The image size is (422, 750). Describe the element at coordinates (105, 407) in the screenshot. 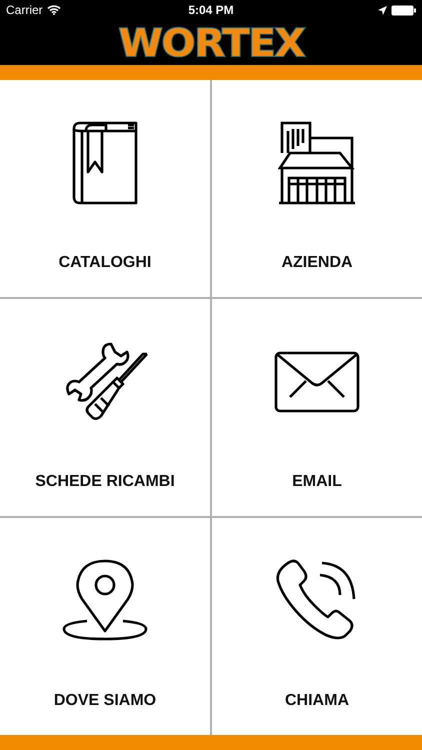

I see `menu-tile: SCHEDE RICAMBI` at that location.